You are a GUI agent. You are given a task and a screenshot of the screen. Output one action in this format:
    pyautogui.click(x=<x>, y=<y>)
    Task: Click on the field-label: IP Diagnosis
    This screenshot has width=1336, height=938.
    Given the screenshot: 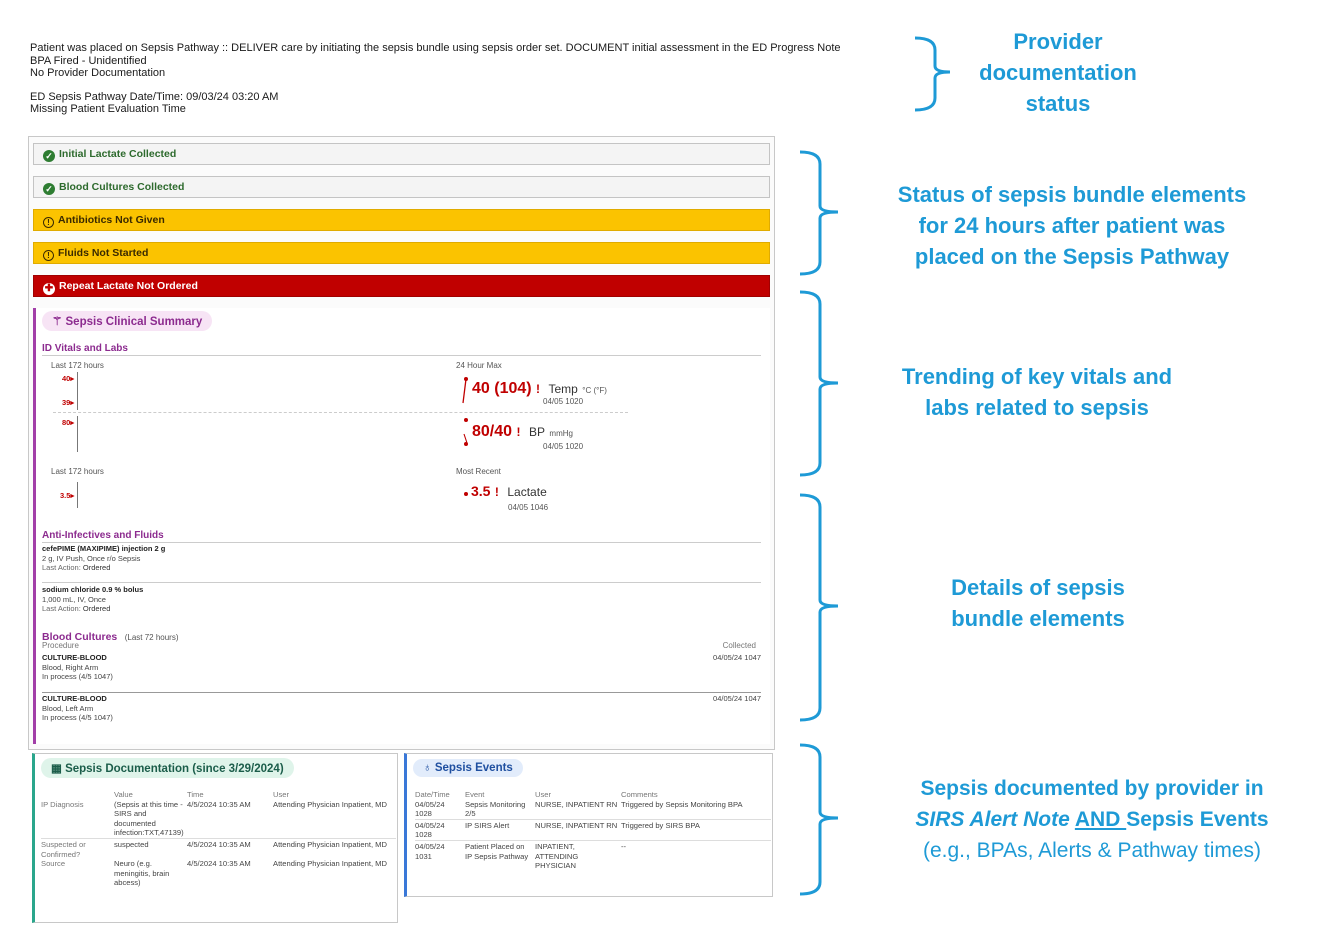 What is the action you would take?
    pyautogui.click(x=62, y=804)
    